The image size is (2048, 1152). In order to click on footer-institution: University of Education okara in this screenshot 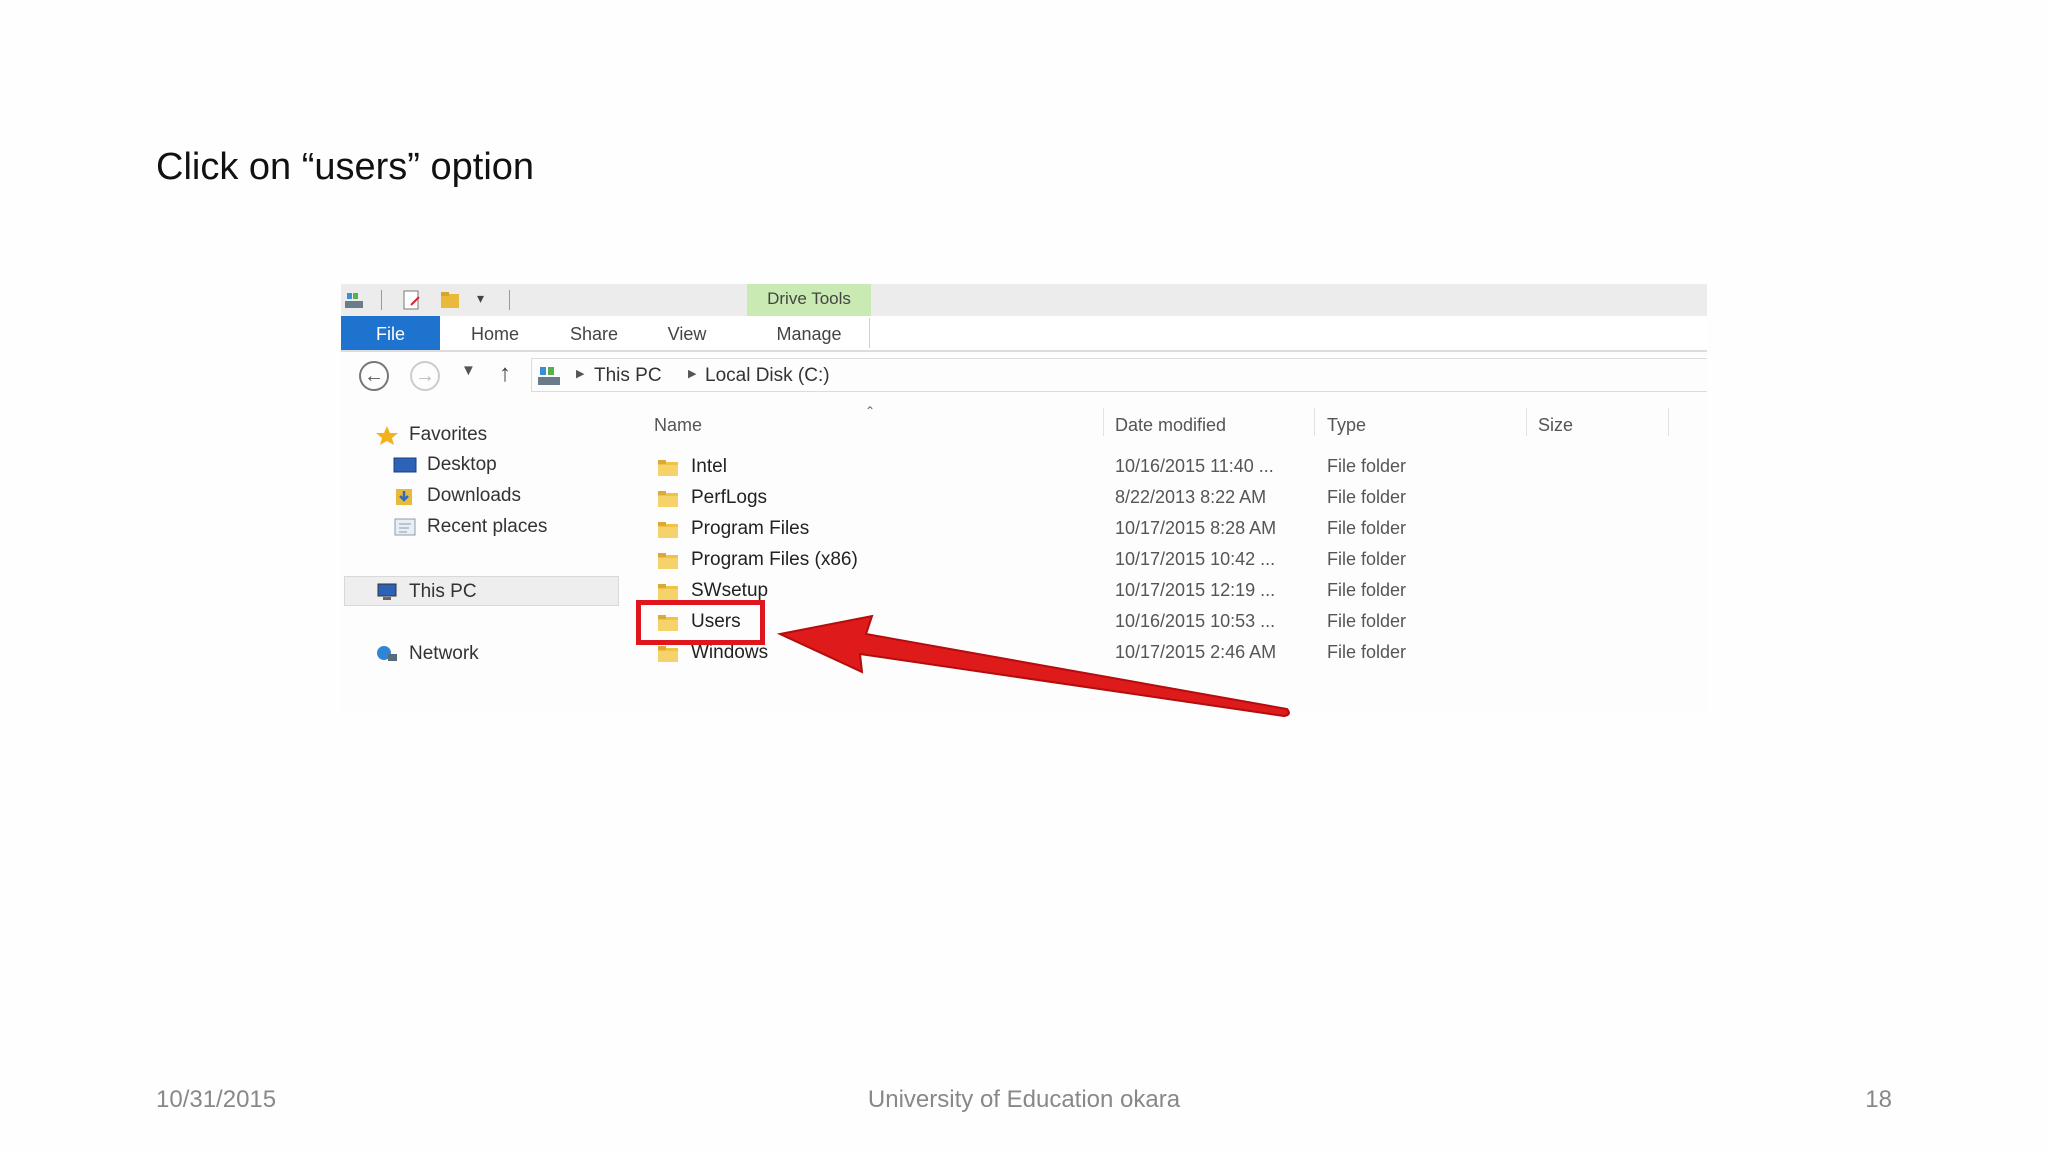, I will do `click(1024, 1099)`.